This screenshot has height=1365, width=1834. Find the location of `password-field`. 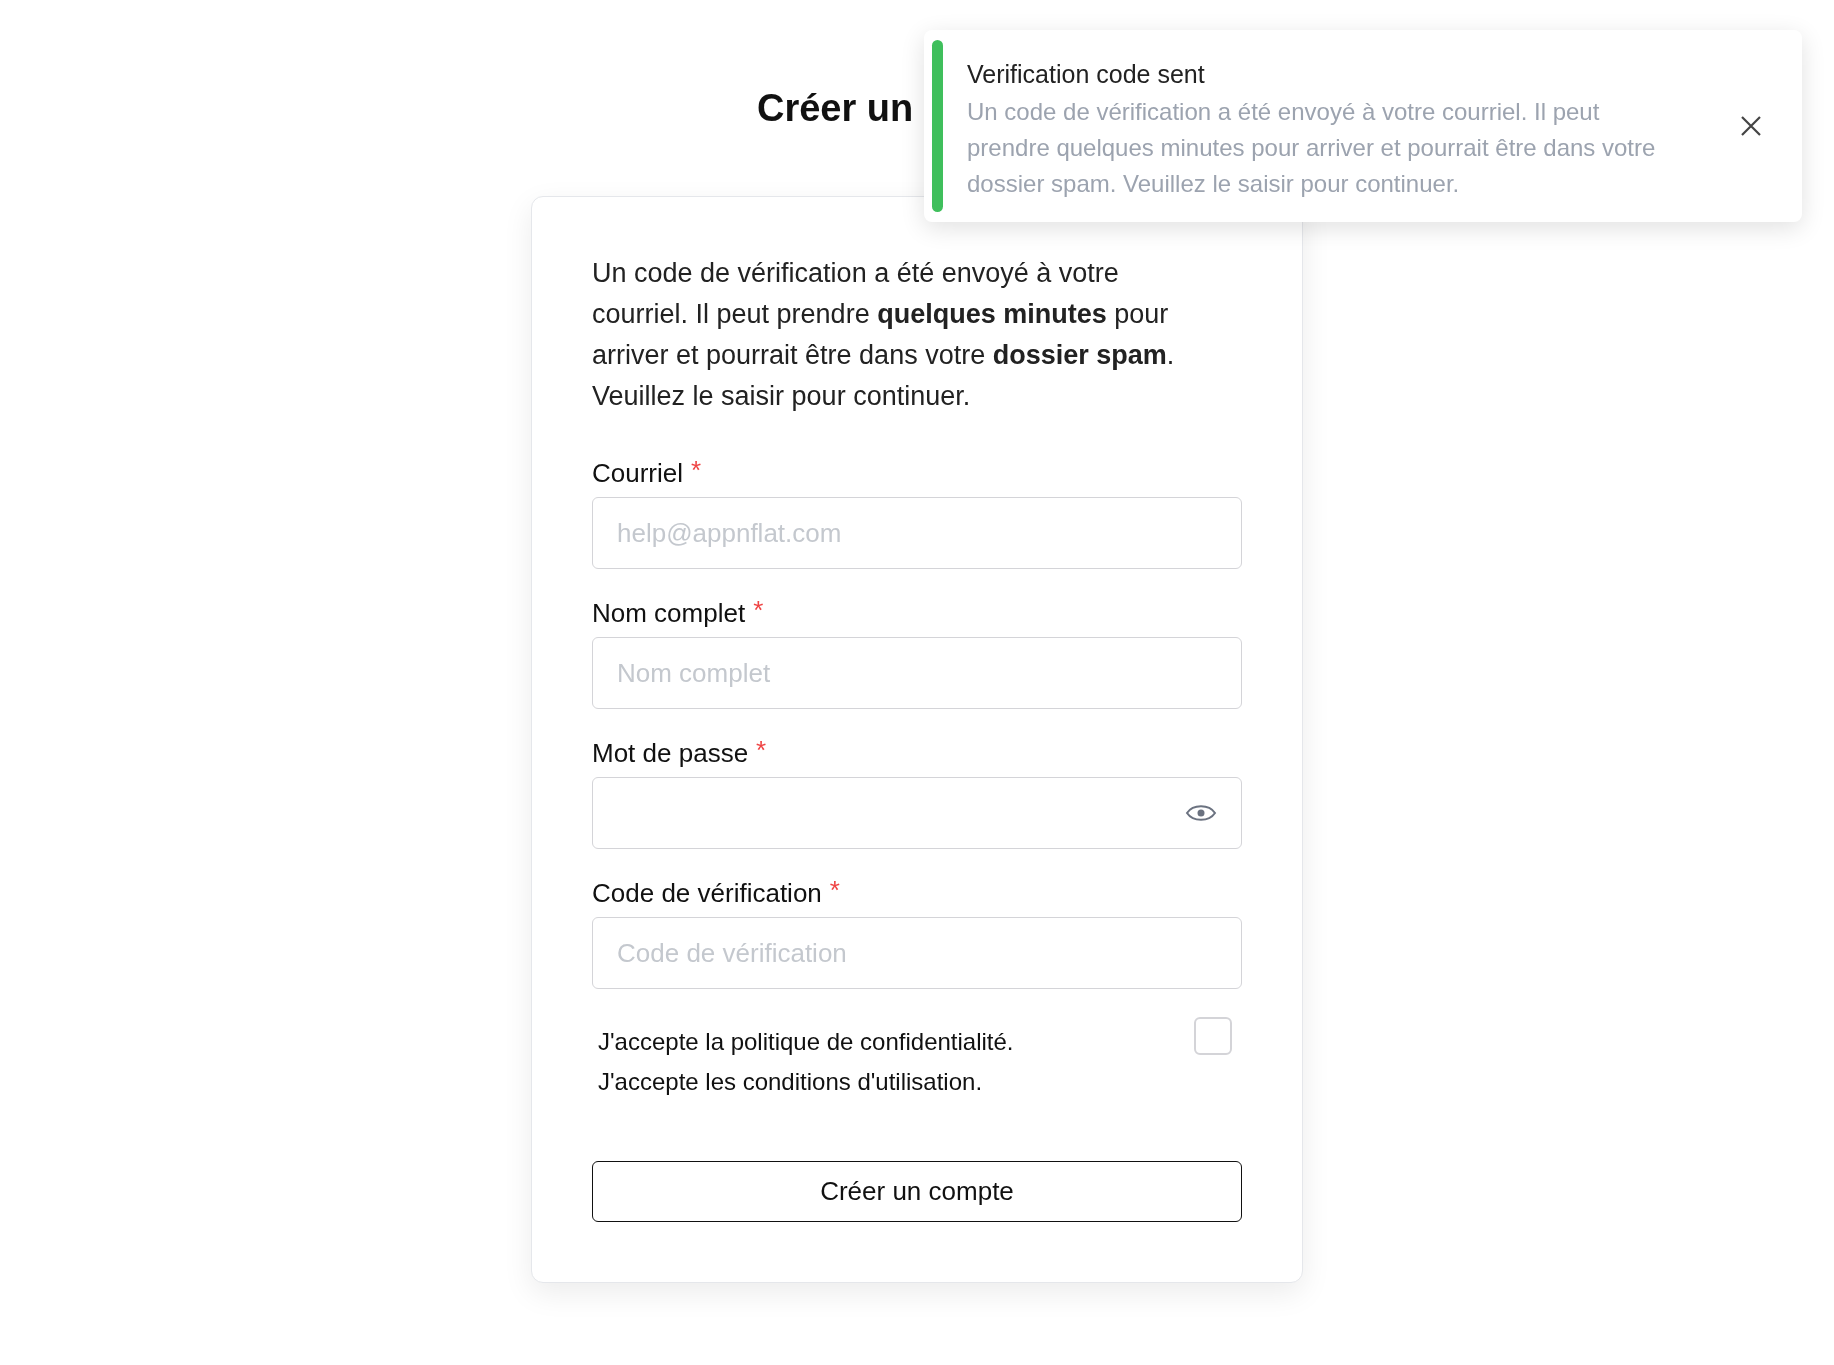

password-field is located at coordinates (917, 813).